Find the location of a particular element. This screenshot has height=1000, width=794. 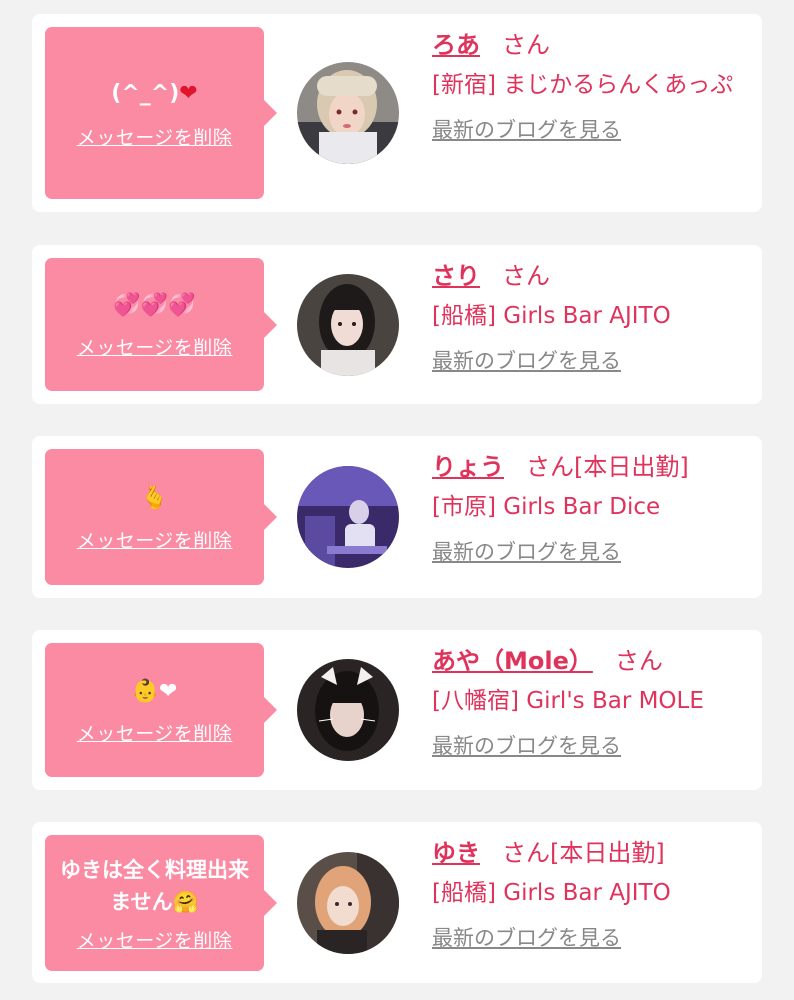

message-bubble: (^_^)❤ メッセージを削除 is located at coordinates (161, 113).